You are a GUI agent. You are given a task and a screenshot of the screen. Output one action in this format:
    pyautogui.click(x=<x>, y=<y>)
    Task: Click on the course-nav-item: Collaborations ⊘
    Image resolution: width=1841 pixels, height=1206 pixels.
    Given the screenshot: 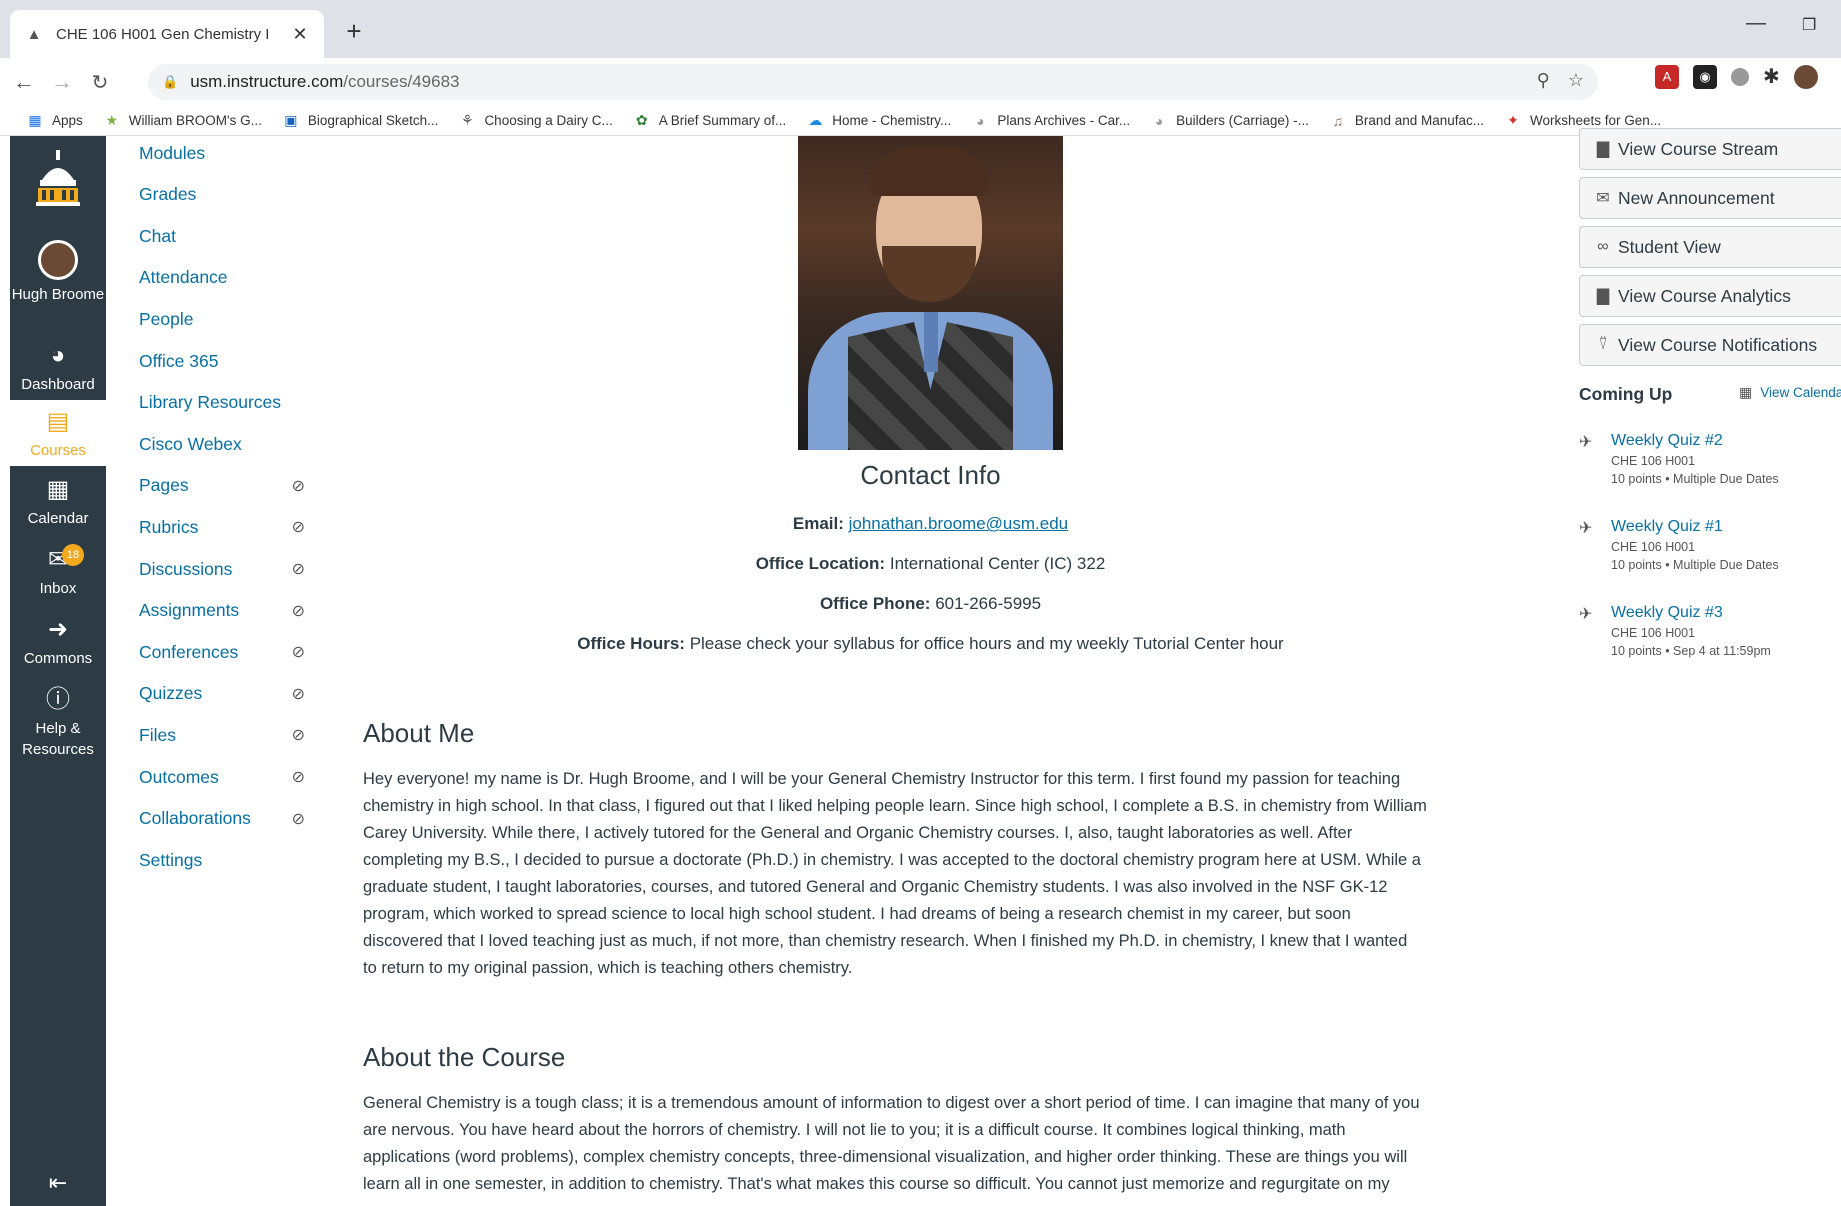 What is the action you would take?
    pyautogui.click(x=229, y=819)
    